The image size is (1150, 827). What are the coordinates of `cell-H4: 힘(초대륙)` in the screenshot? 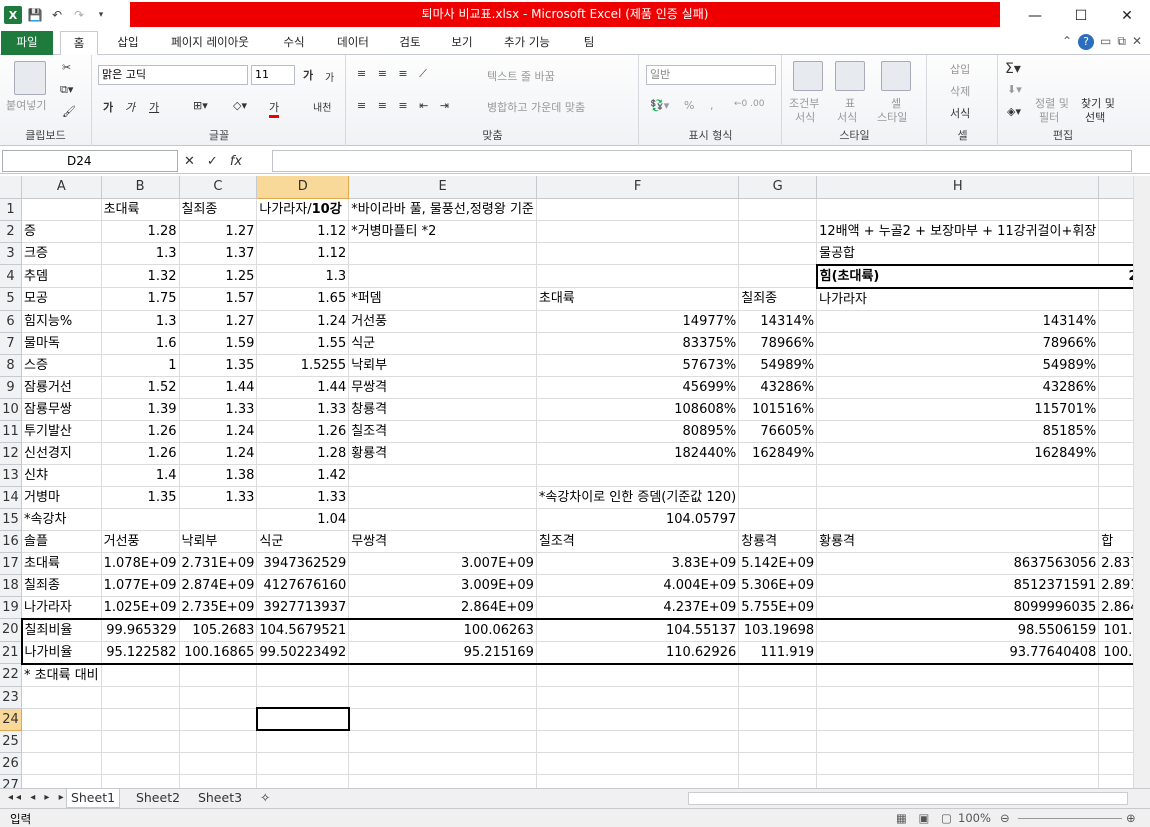 It's located at (957, 276).